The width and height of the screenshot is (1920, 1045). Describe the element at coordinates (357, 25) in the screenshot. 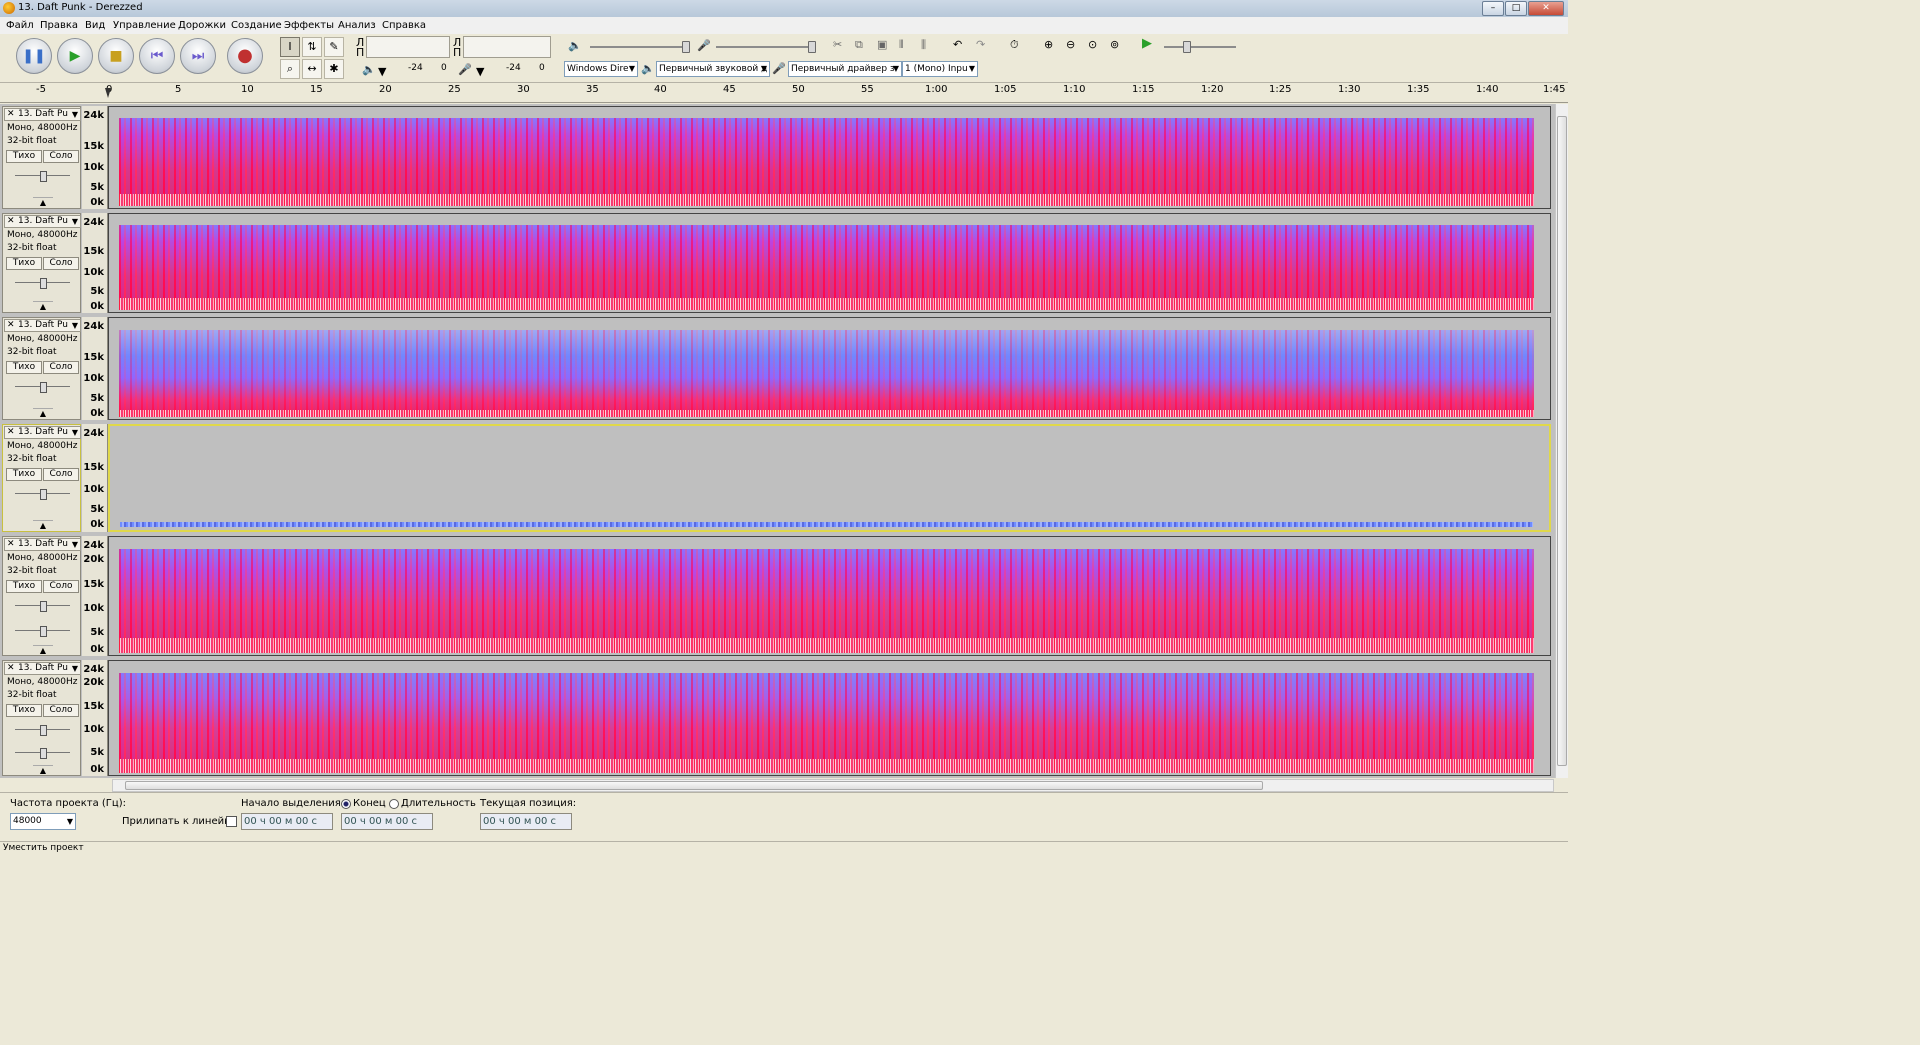

I see `menu-analyze: Анализ` at that location.